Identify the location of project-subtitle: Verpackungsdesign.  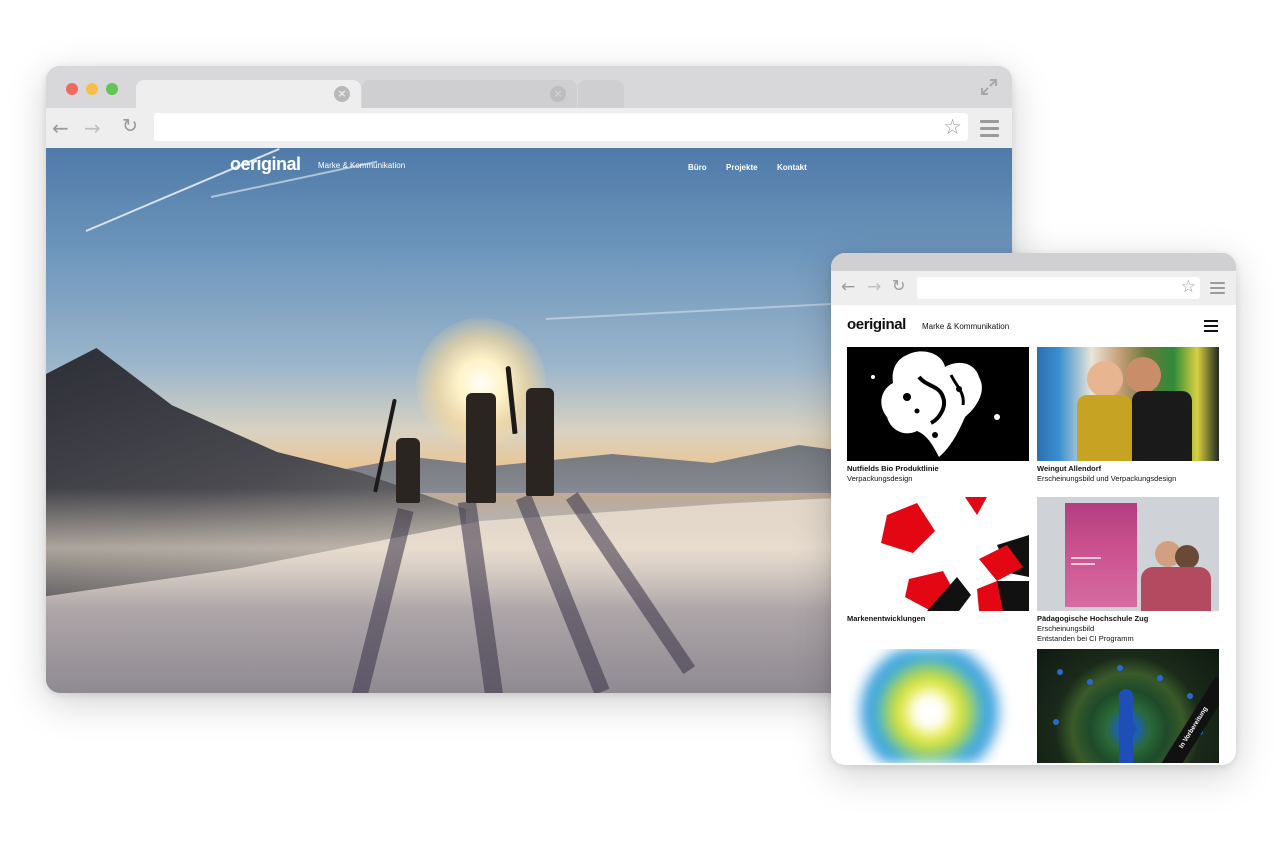
(880, 478).